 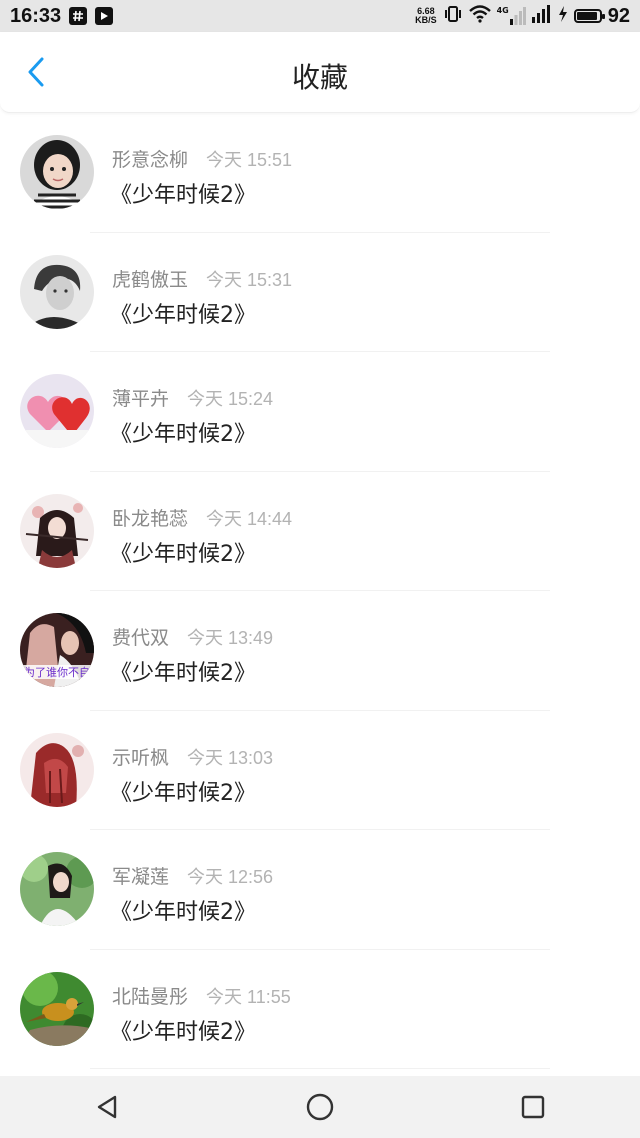 What do you see at coordinates (57, 769) in the screenshot?
I see `avatar-red-art` at bounding box center [57, 769].